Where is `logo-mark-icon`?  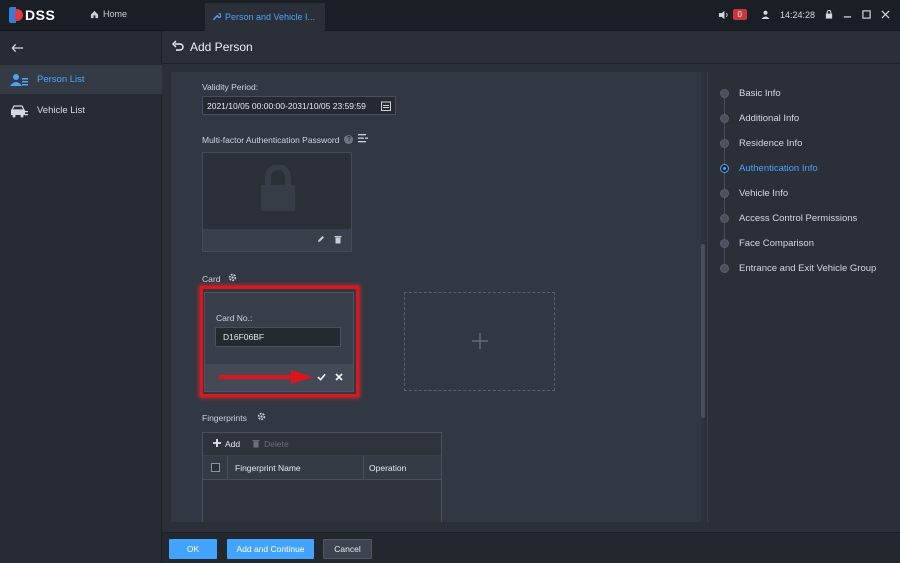
logo-mark-icon is located at coordinates (16, 15).